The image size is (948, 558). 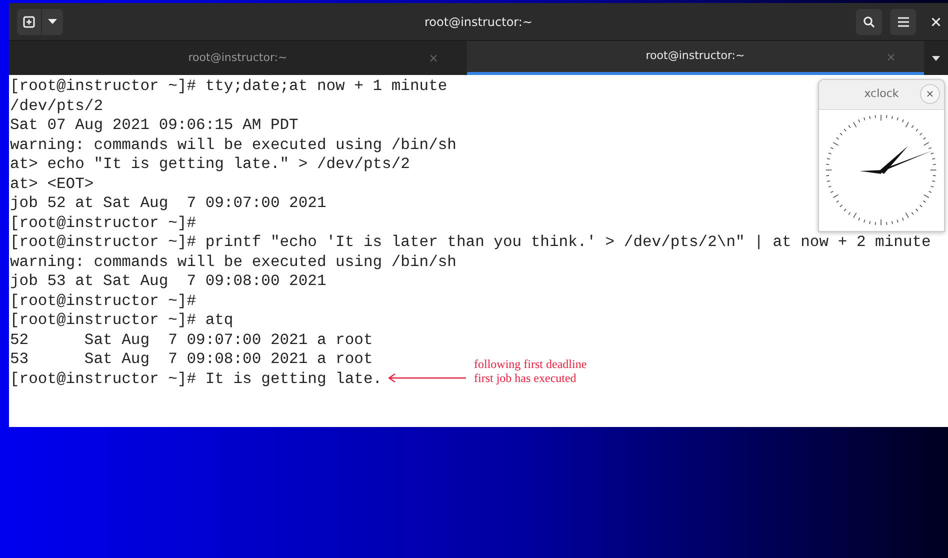 What do you see at coordinates (52, 184) in the screenshot?
I see `terminal-line: at> <EOT>` at bounding box center [52, 184].